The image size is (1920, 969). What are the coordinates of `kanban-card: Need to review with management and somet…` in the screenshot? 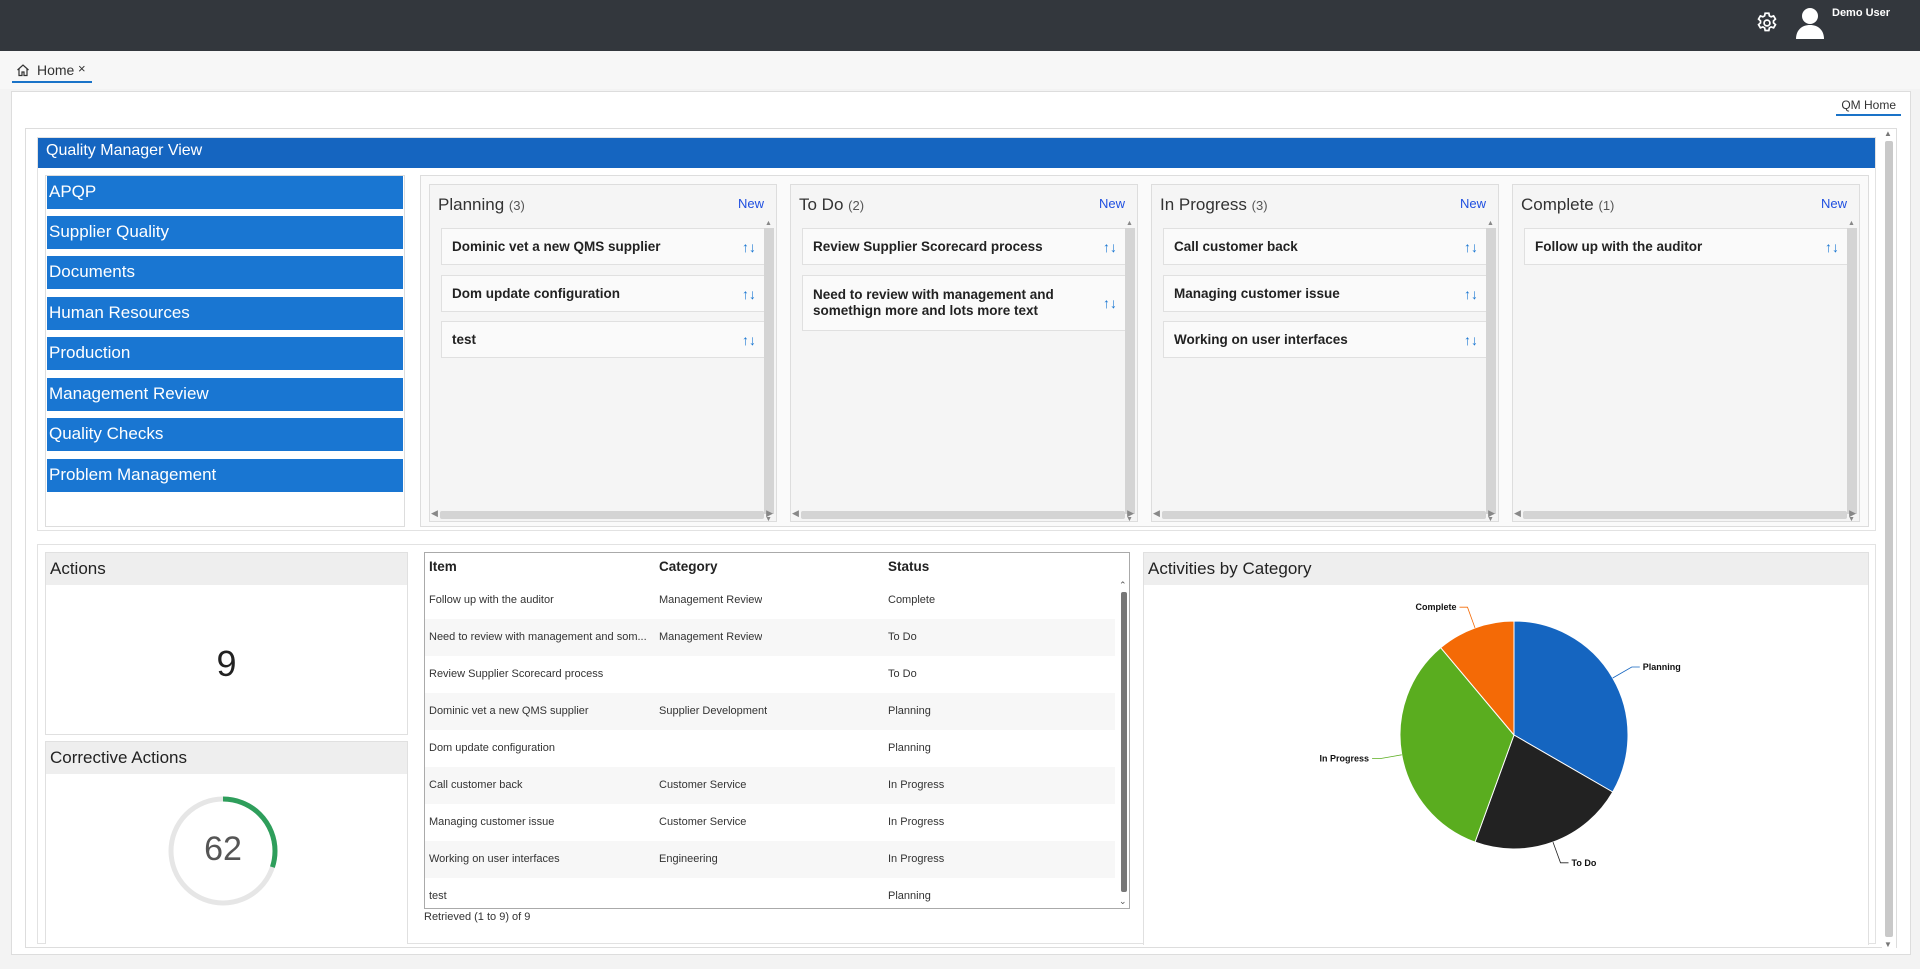 It's located at (964, 303).